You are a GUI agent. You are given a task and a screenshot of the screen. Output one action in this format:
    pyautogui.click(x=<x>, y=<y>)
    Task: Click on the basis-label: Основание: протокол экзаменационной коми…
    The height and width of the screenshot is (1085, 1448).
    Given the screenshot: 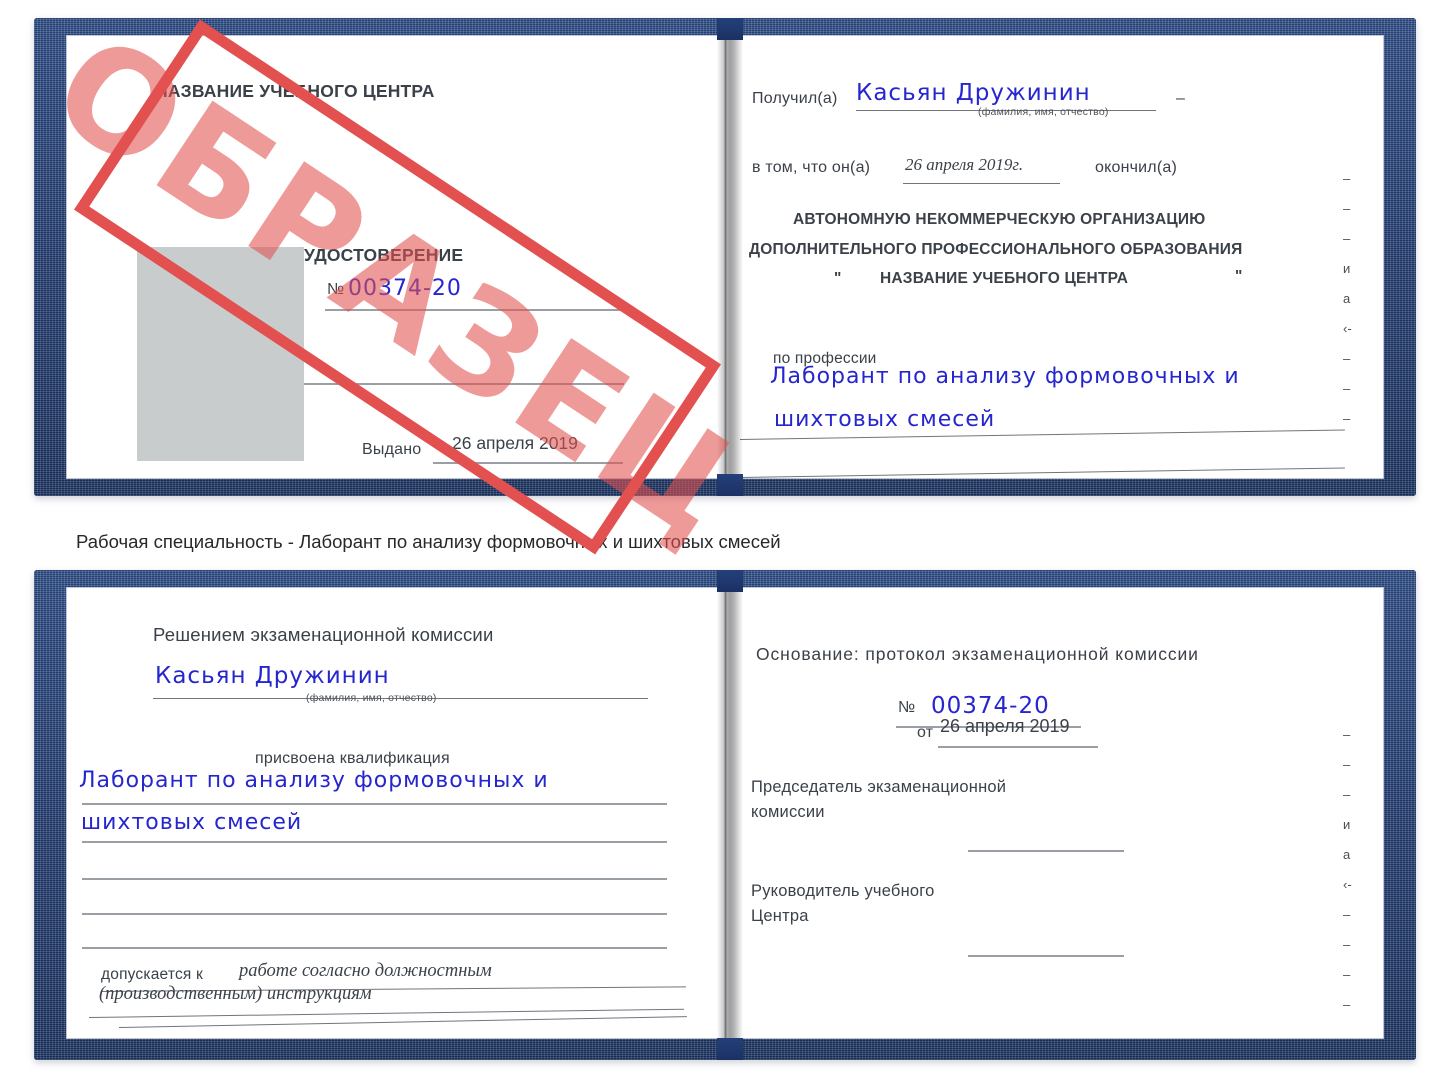 What is the action you would take?
    pyautogui.click(x=977, y=654)
    